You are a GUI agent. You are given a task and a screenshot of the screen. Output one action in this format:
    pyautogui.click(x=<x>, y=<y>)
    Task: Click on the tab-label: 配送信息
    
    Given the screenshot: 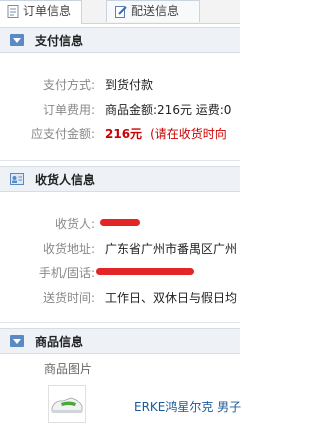 What is the action you would take?
    pyautogui.click(x=155, y=11)
    